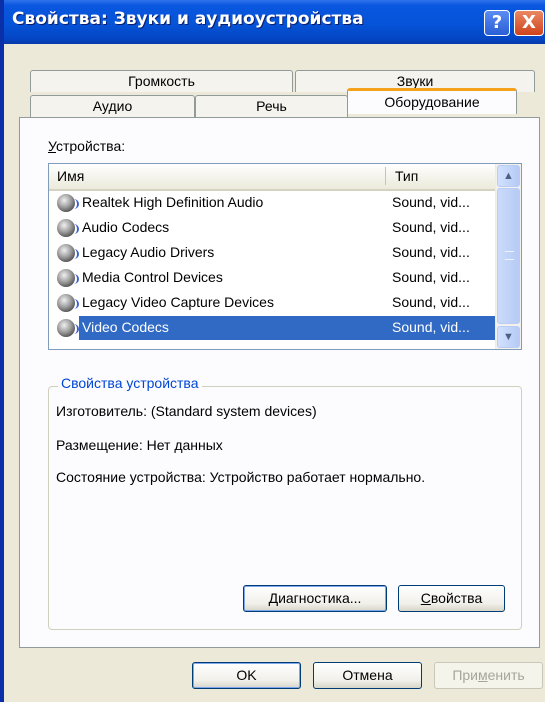  Describe the element at coordinates (178, 302) in the screenshot. I see `device-name: Legacy Video Capture Devices` at that location.